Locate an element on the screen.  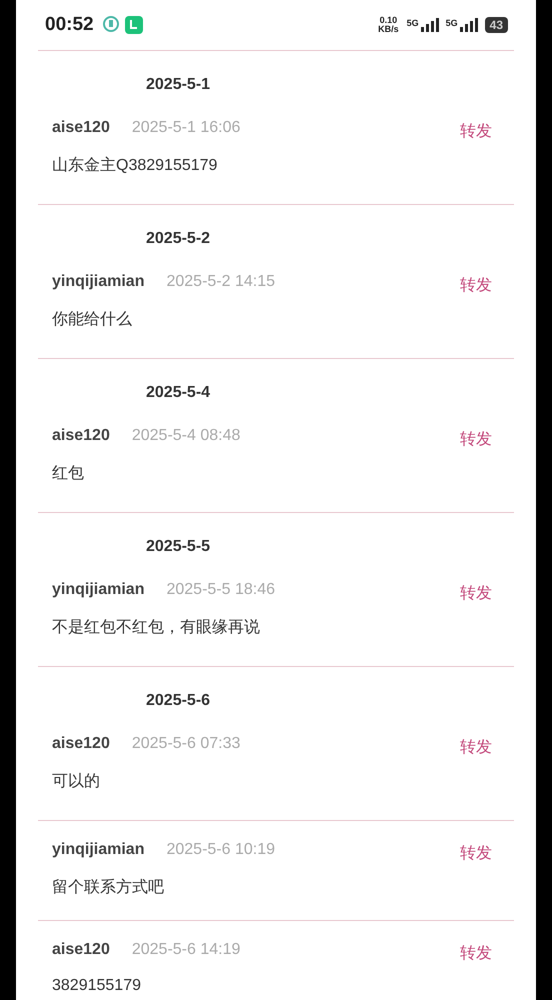
timestamp: 2025-5-5 18:46 is located at coordinates (220, 589).